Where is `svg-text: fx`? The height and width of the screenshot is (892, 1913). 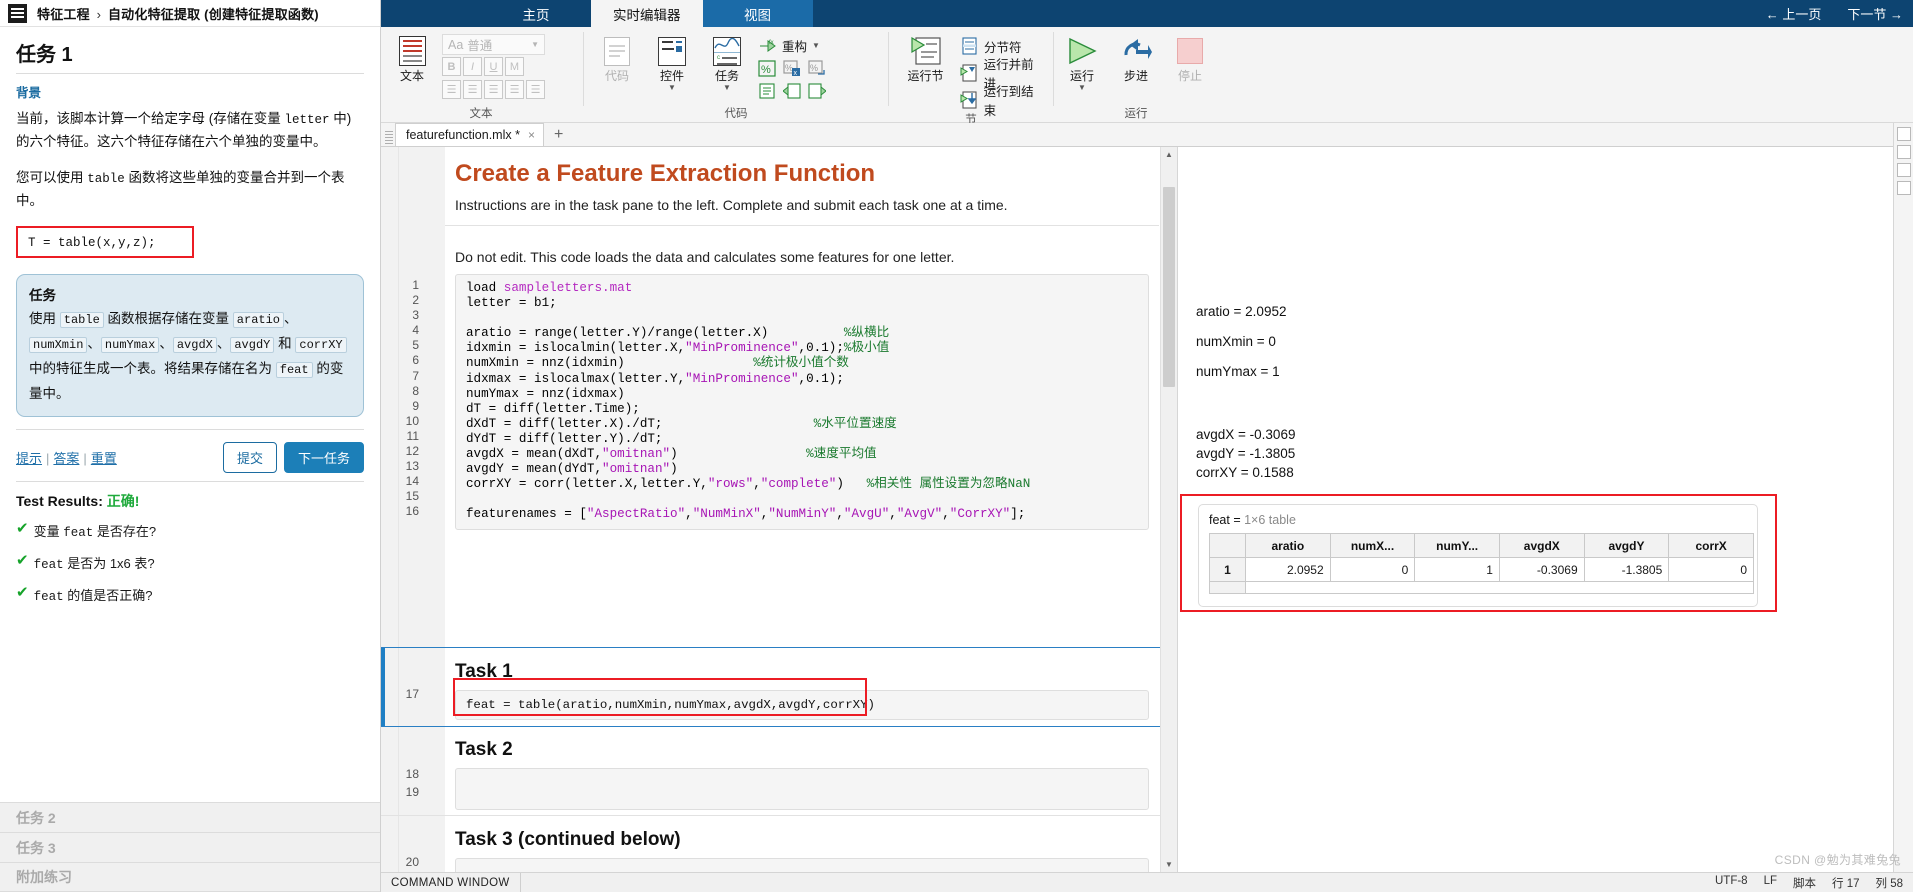 svg-text: fx is located at coordinates (771, 43).